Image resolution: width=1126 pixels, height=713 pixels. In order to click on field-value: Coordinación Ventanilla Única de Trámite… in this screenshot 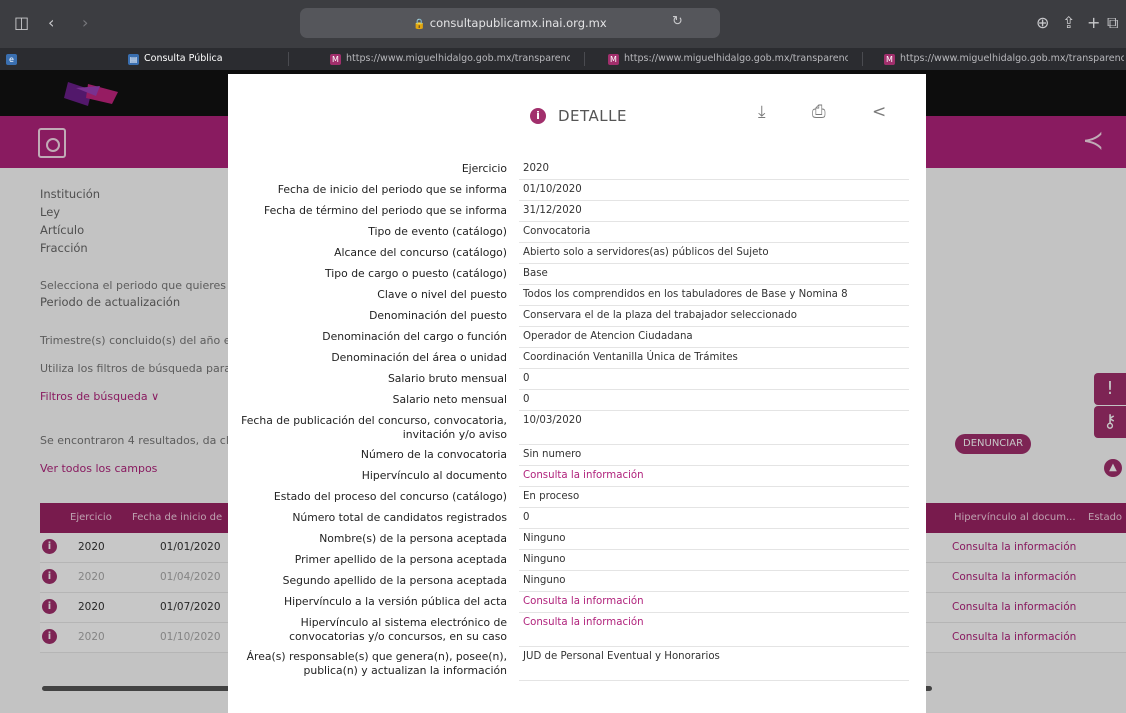, I will do `click(714, 358)`.